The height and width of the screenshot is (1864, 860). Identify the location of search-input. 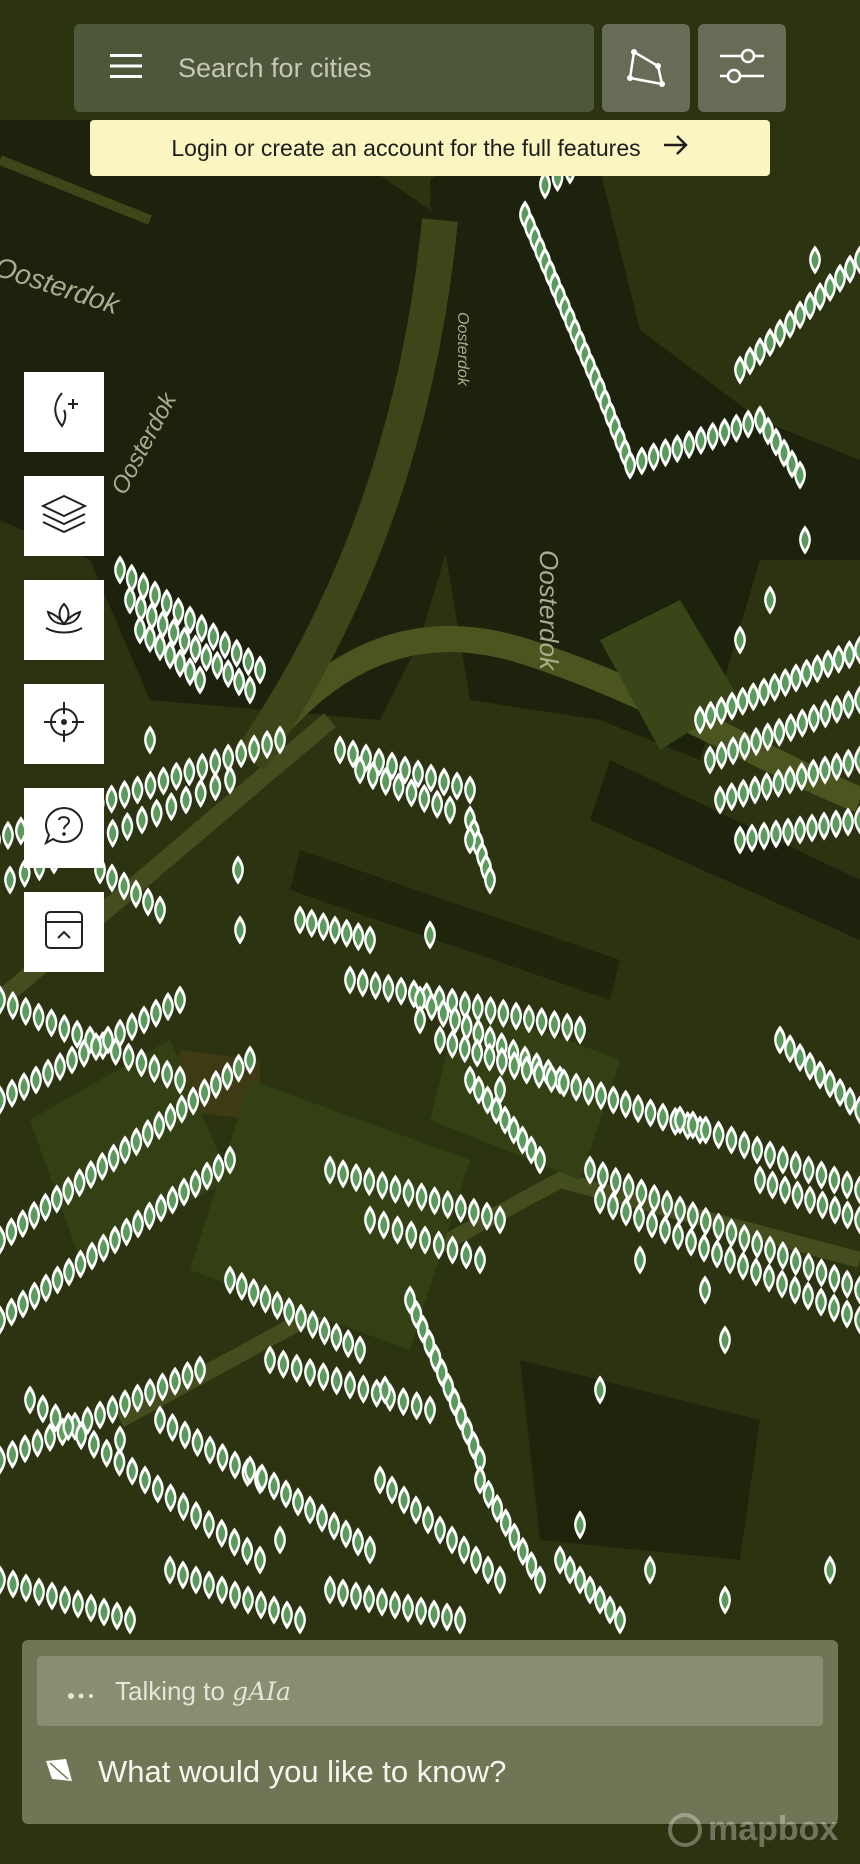
(386, 68).